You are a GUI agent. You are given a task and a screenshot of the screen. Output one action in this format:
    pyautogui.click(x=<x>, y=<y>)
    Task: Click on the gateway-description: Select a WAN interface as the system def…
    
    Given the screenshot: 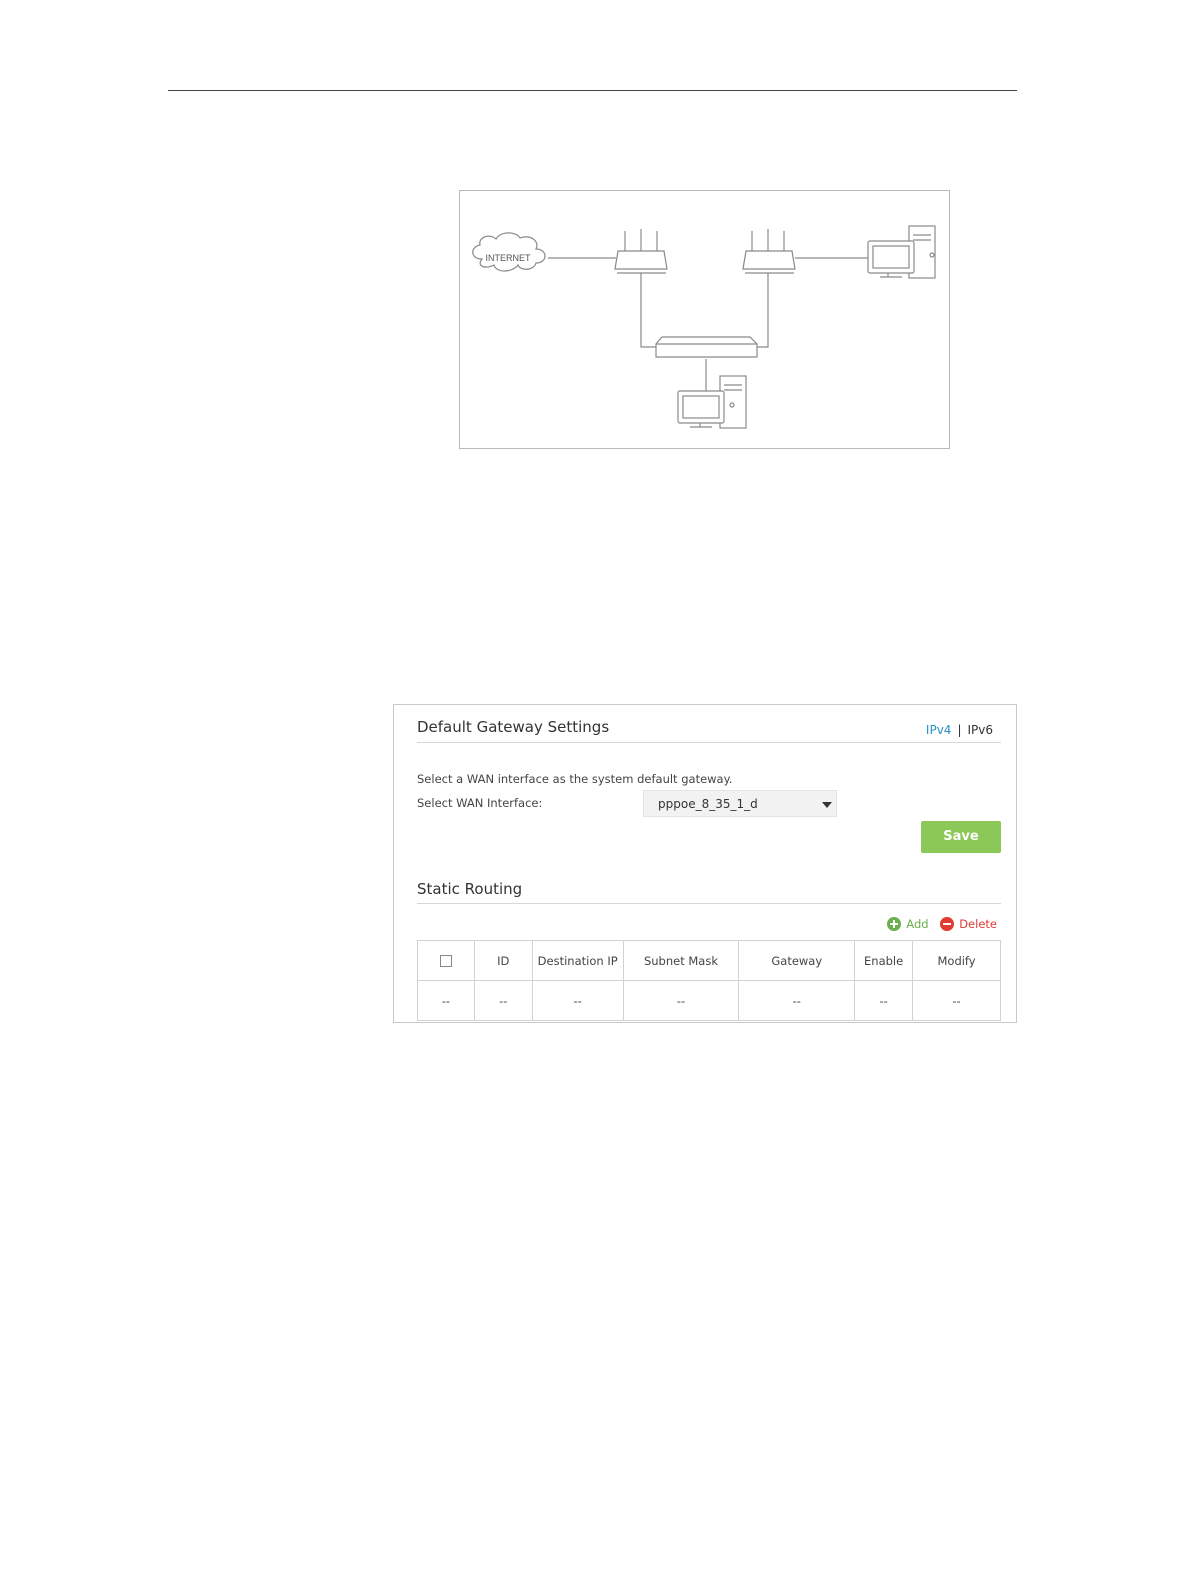 What is the action you would take?
    pyautogui.click(x=575, y=779)
    